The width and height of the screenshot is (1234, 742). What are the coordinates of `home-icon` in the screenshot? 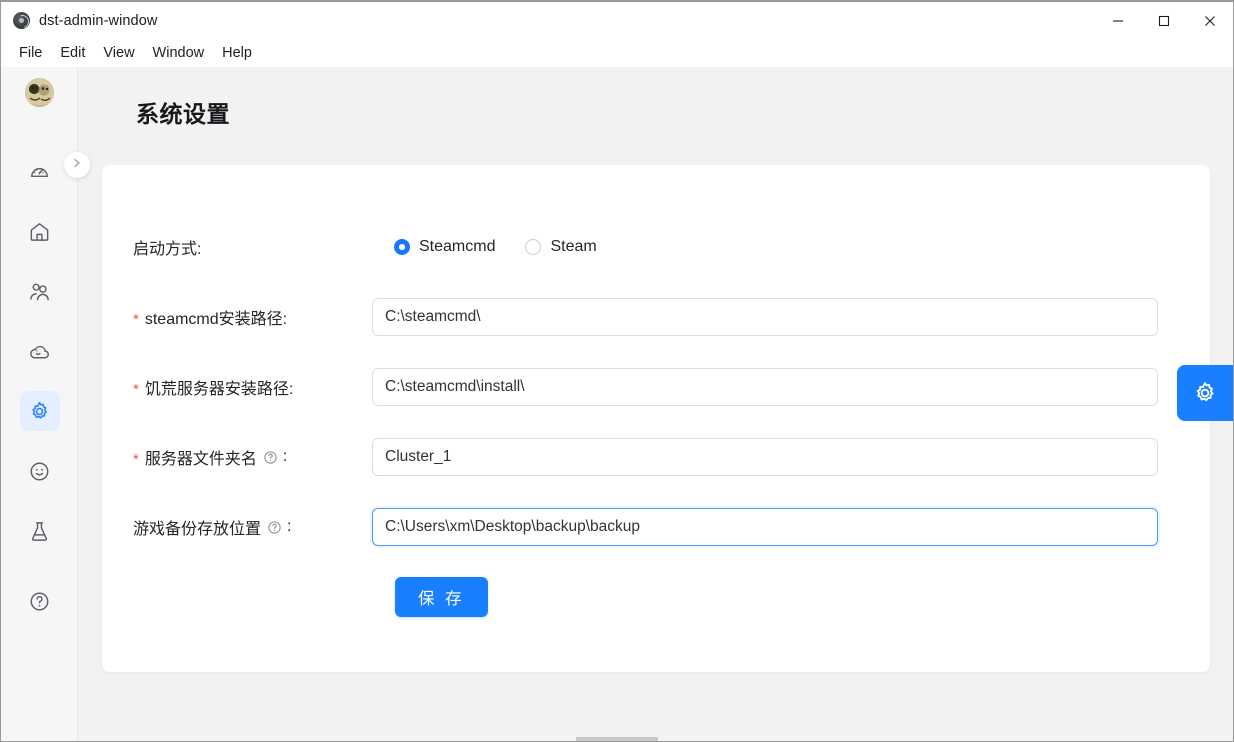 It's located at (39, 231).